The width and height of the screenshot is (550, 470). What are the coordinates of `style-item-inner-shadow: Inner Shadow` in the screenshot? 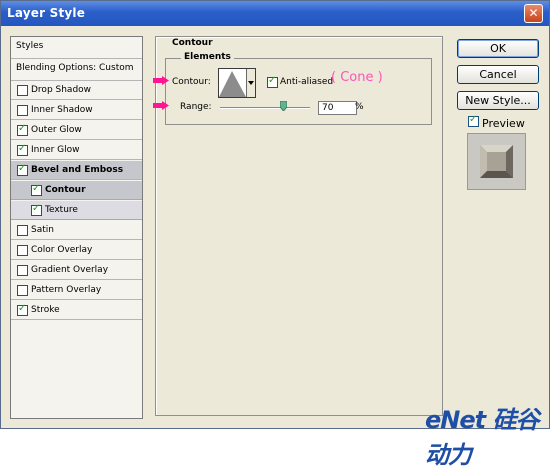 It's located at (76, 110).